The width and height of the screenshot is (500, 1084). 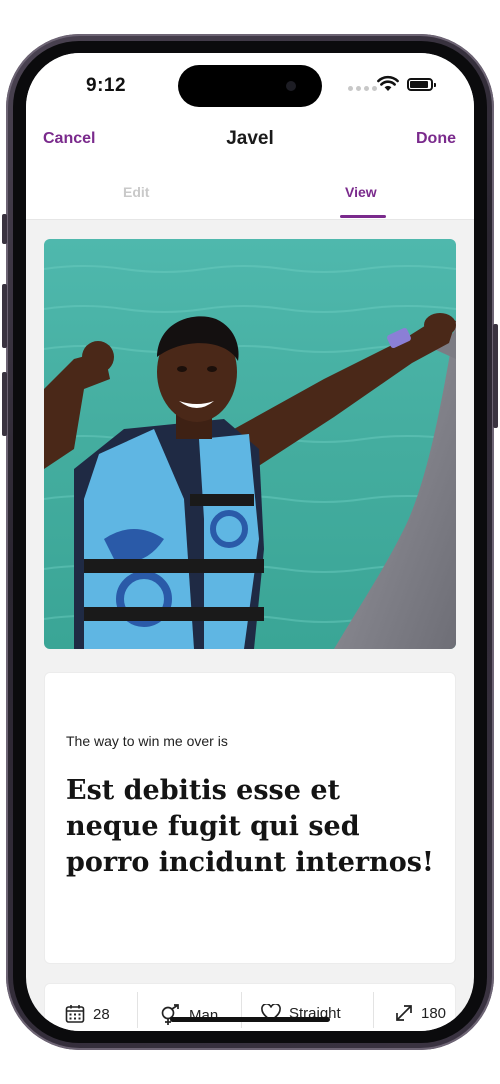 What do you see at coordinates (69, 139) in the screenshot?
I see `cancel-button: Cancel` at bounding box center [69, 139].